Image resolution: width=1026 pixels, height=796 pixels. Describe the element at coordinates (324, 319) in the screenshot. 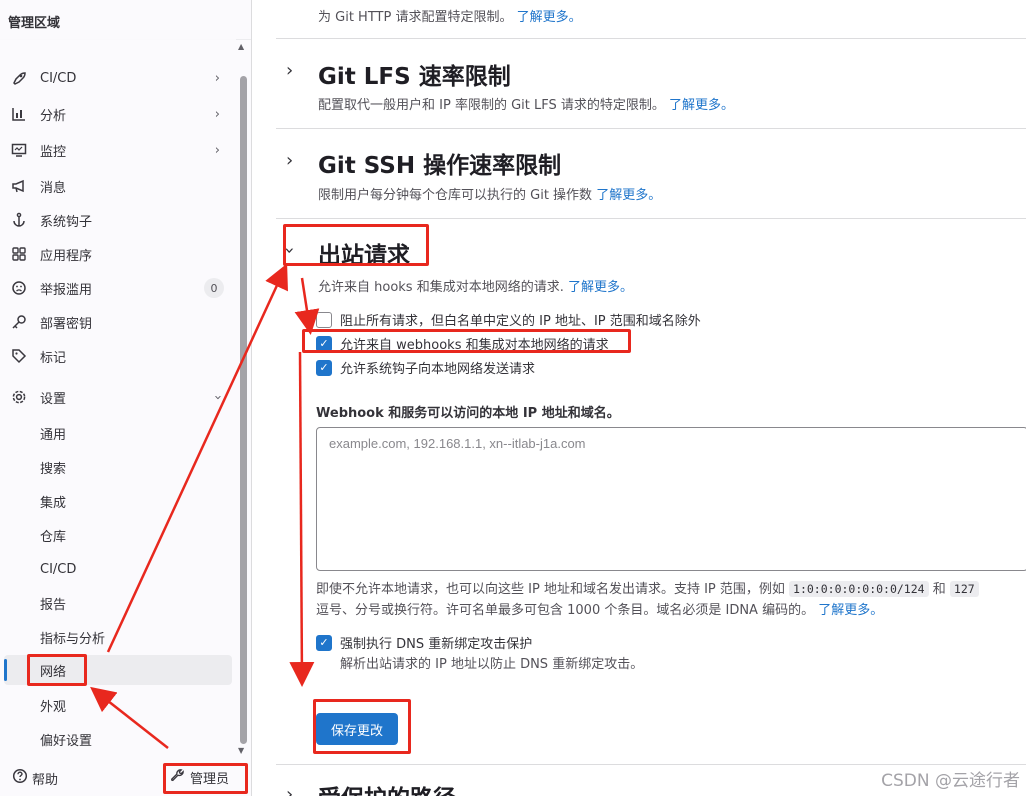

I see `checkbox` at that location.